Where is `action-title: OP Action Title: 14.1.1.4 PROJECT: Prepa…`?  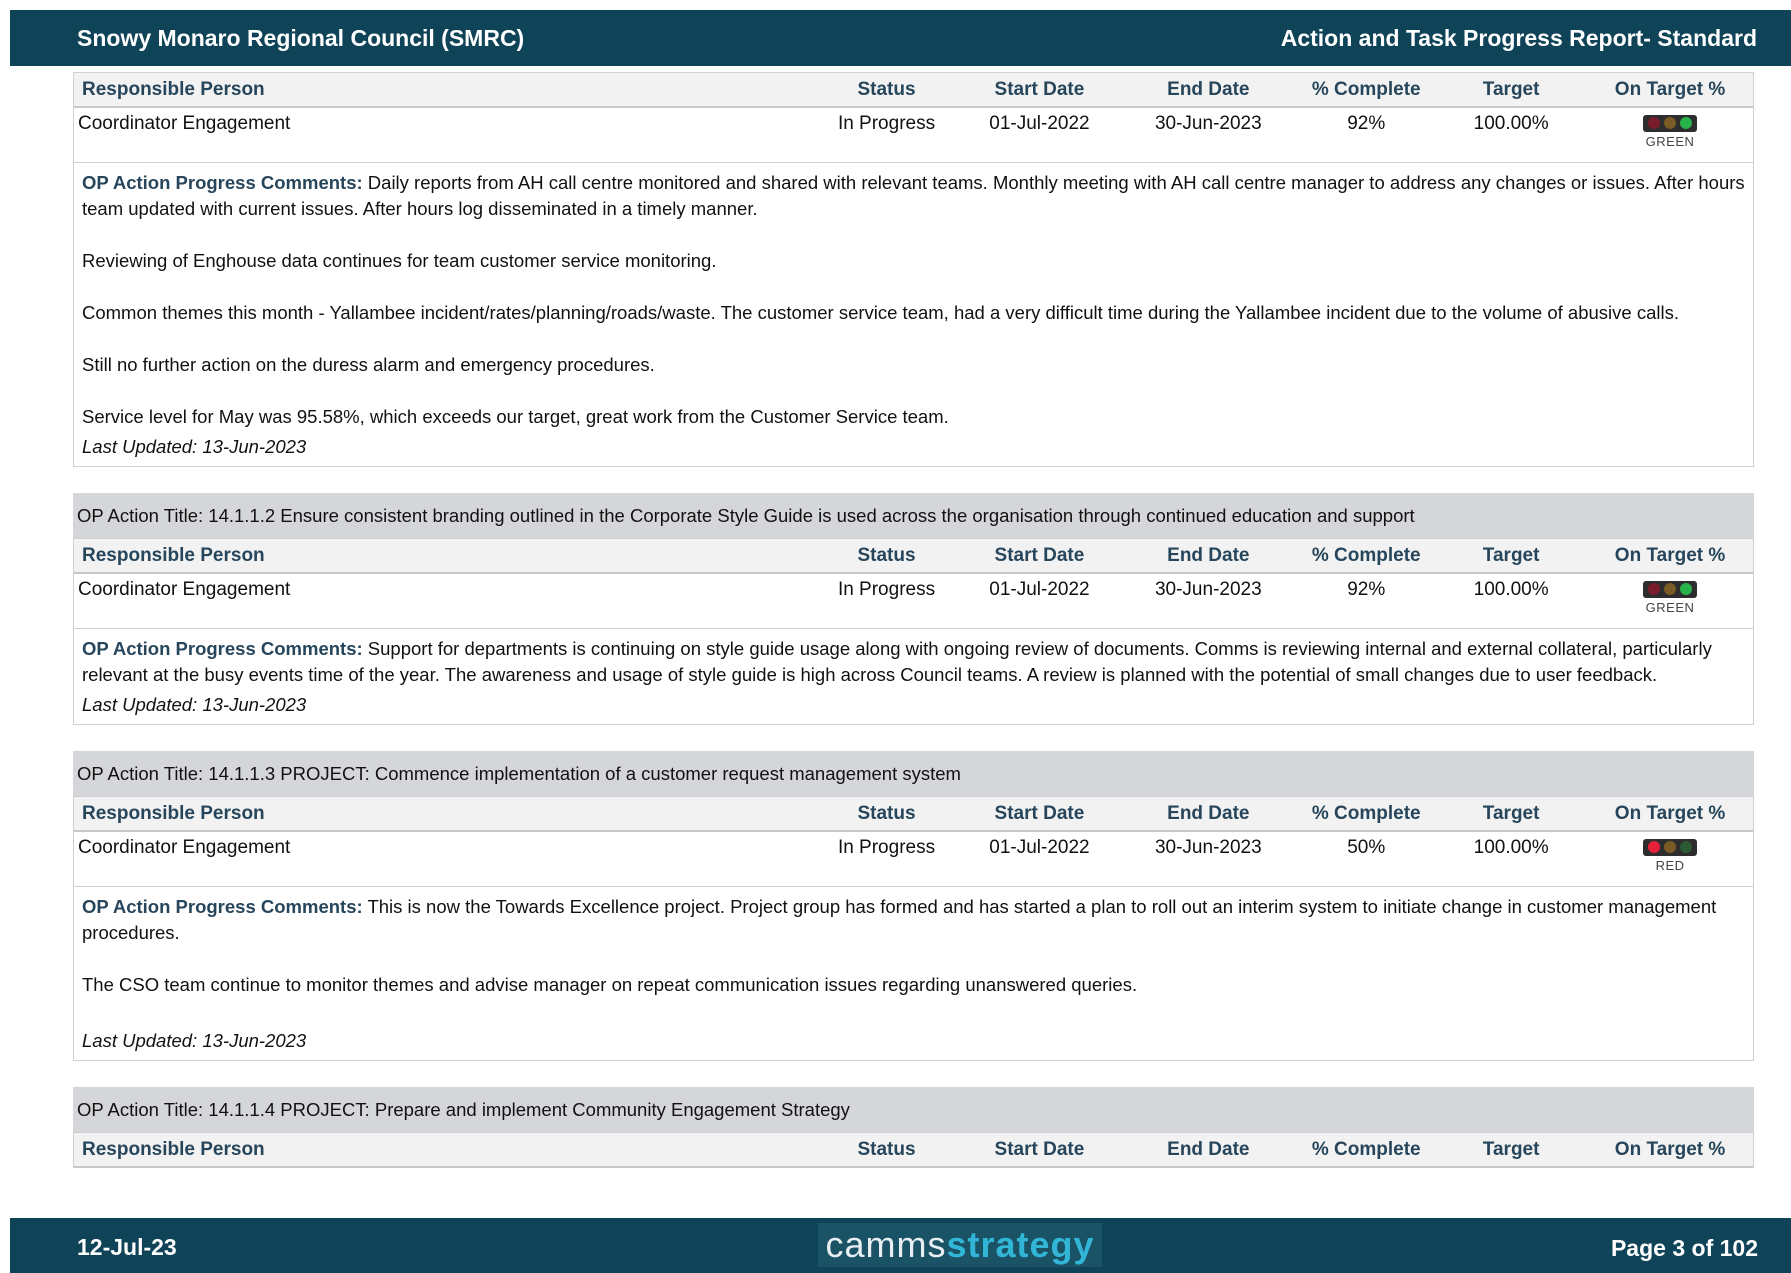
action-title: OP Action Title: 14.1.1.4 PROJECT: Prepa… is located at coordinates (913, 1109).